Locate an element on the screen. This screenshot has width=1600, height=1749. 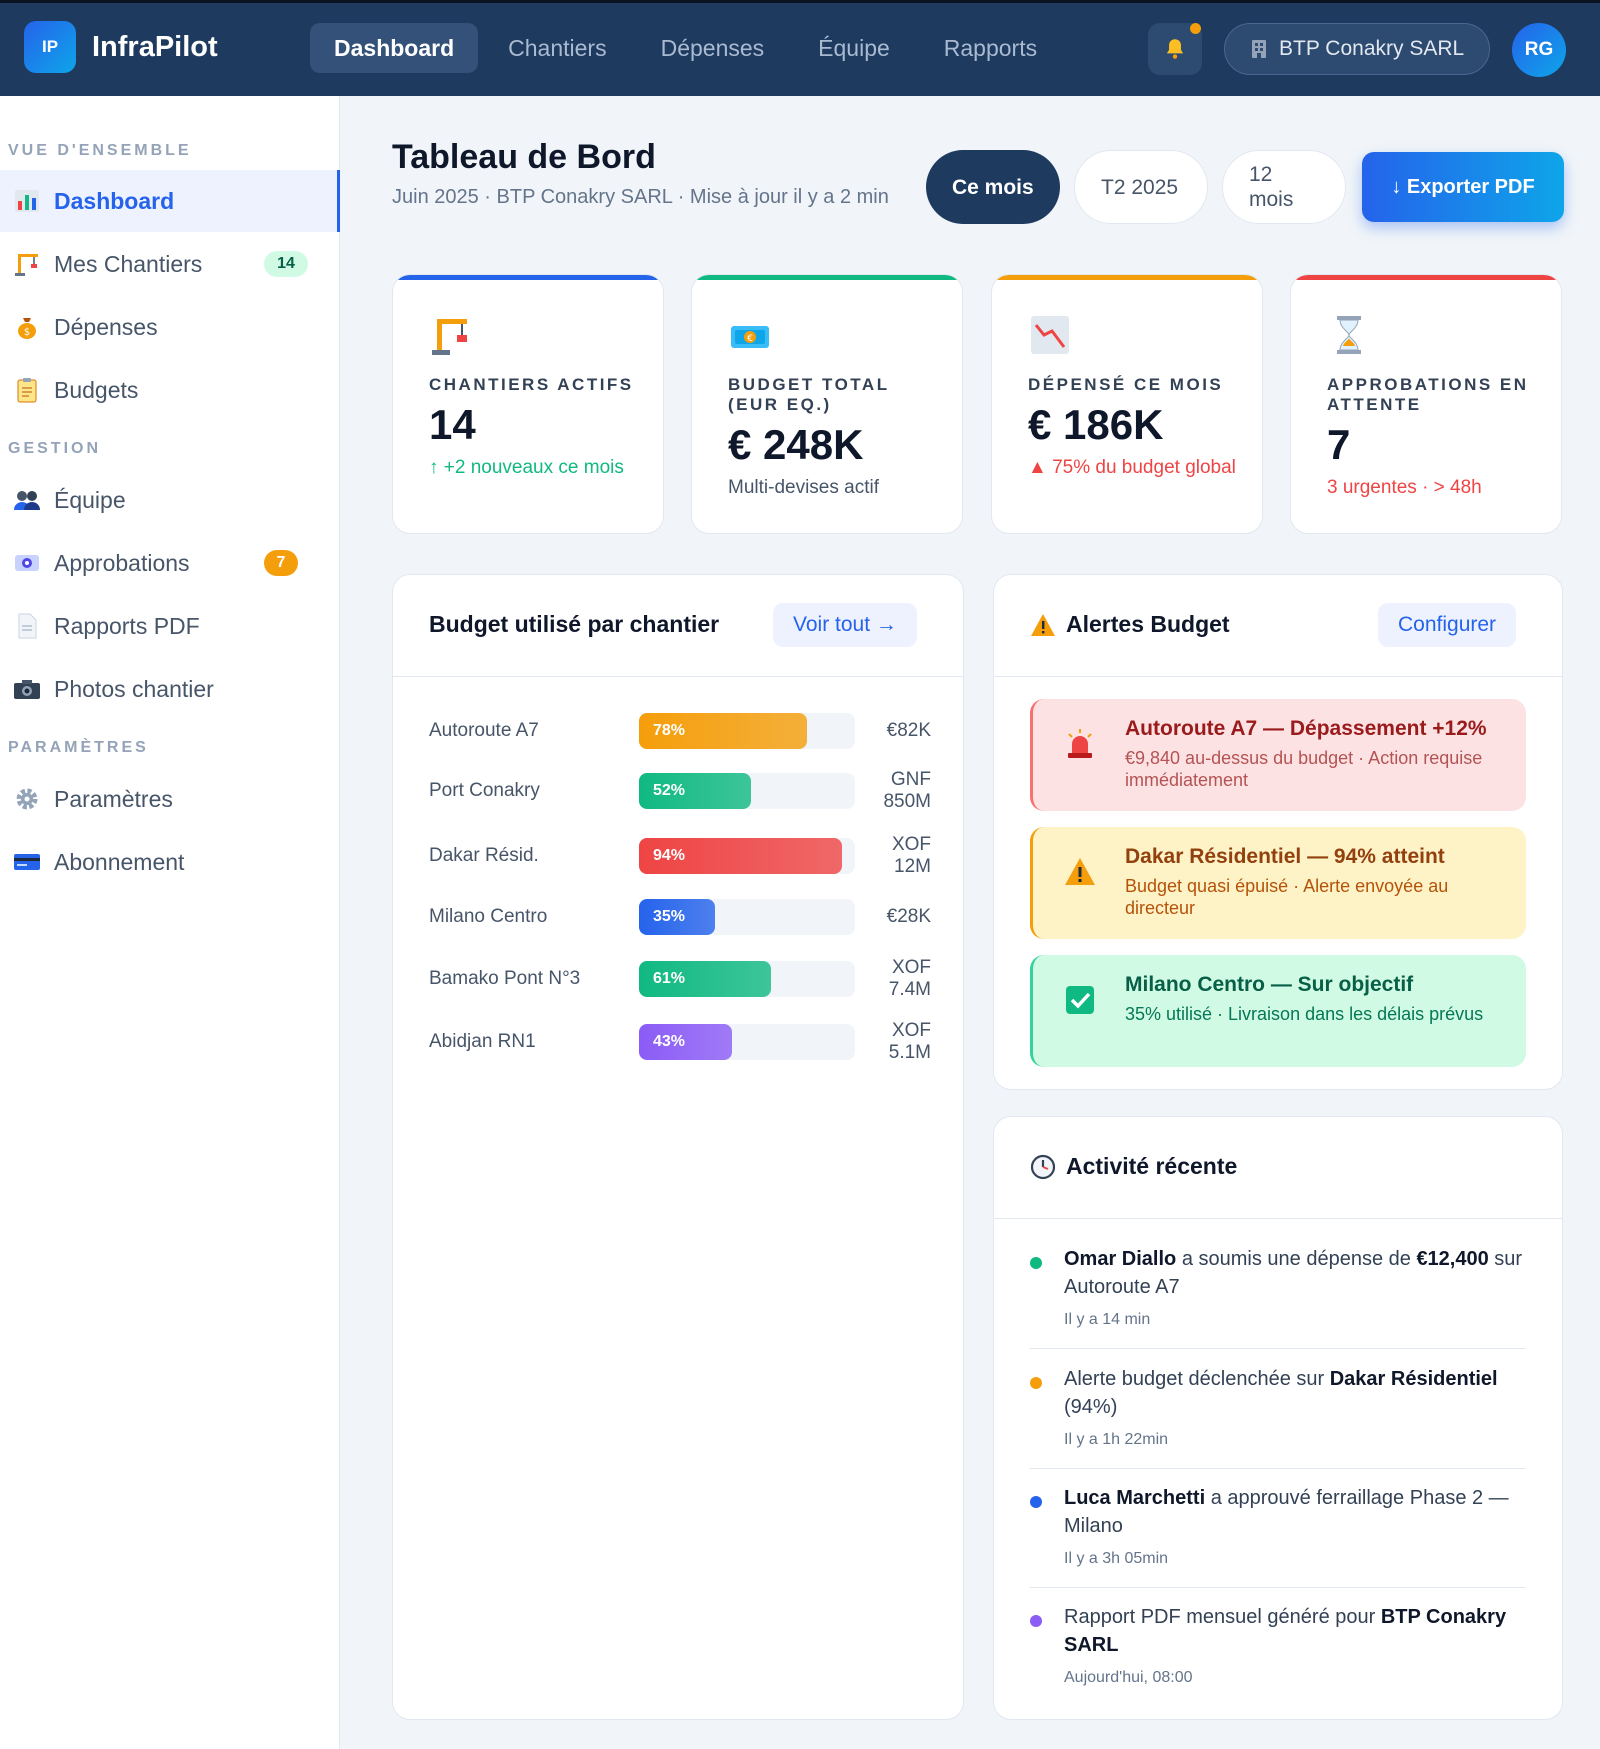
panel-header: Budget utilisé par chantier Voir tout → is located at coordinates (678, 626).